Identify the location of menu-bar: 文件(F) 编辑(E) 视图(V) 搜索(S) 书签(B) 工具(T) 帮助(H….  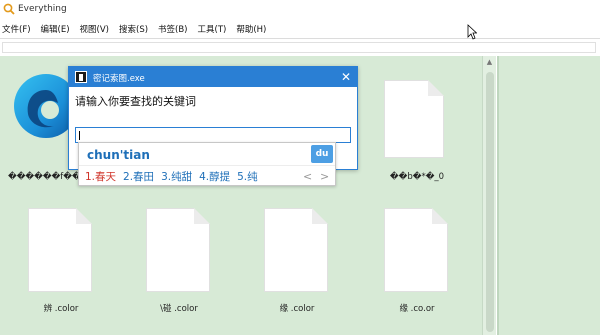
(300, 29).